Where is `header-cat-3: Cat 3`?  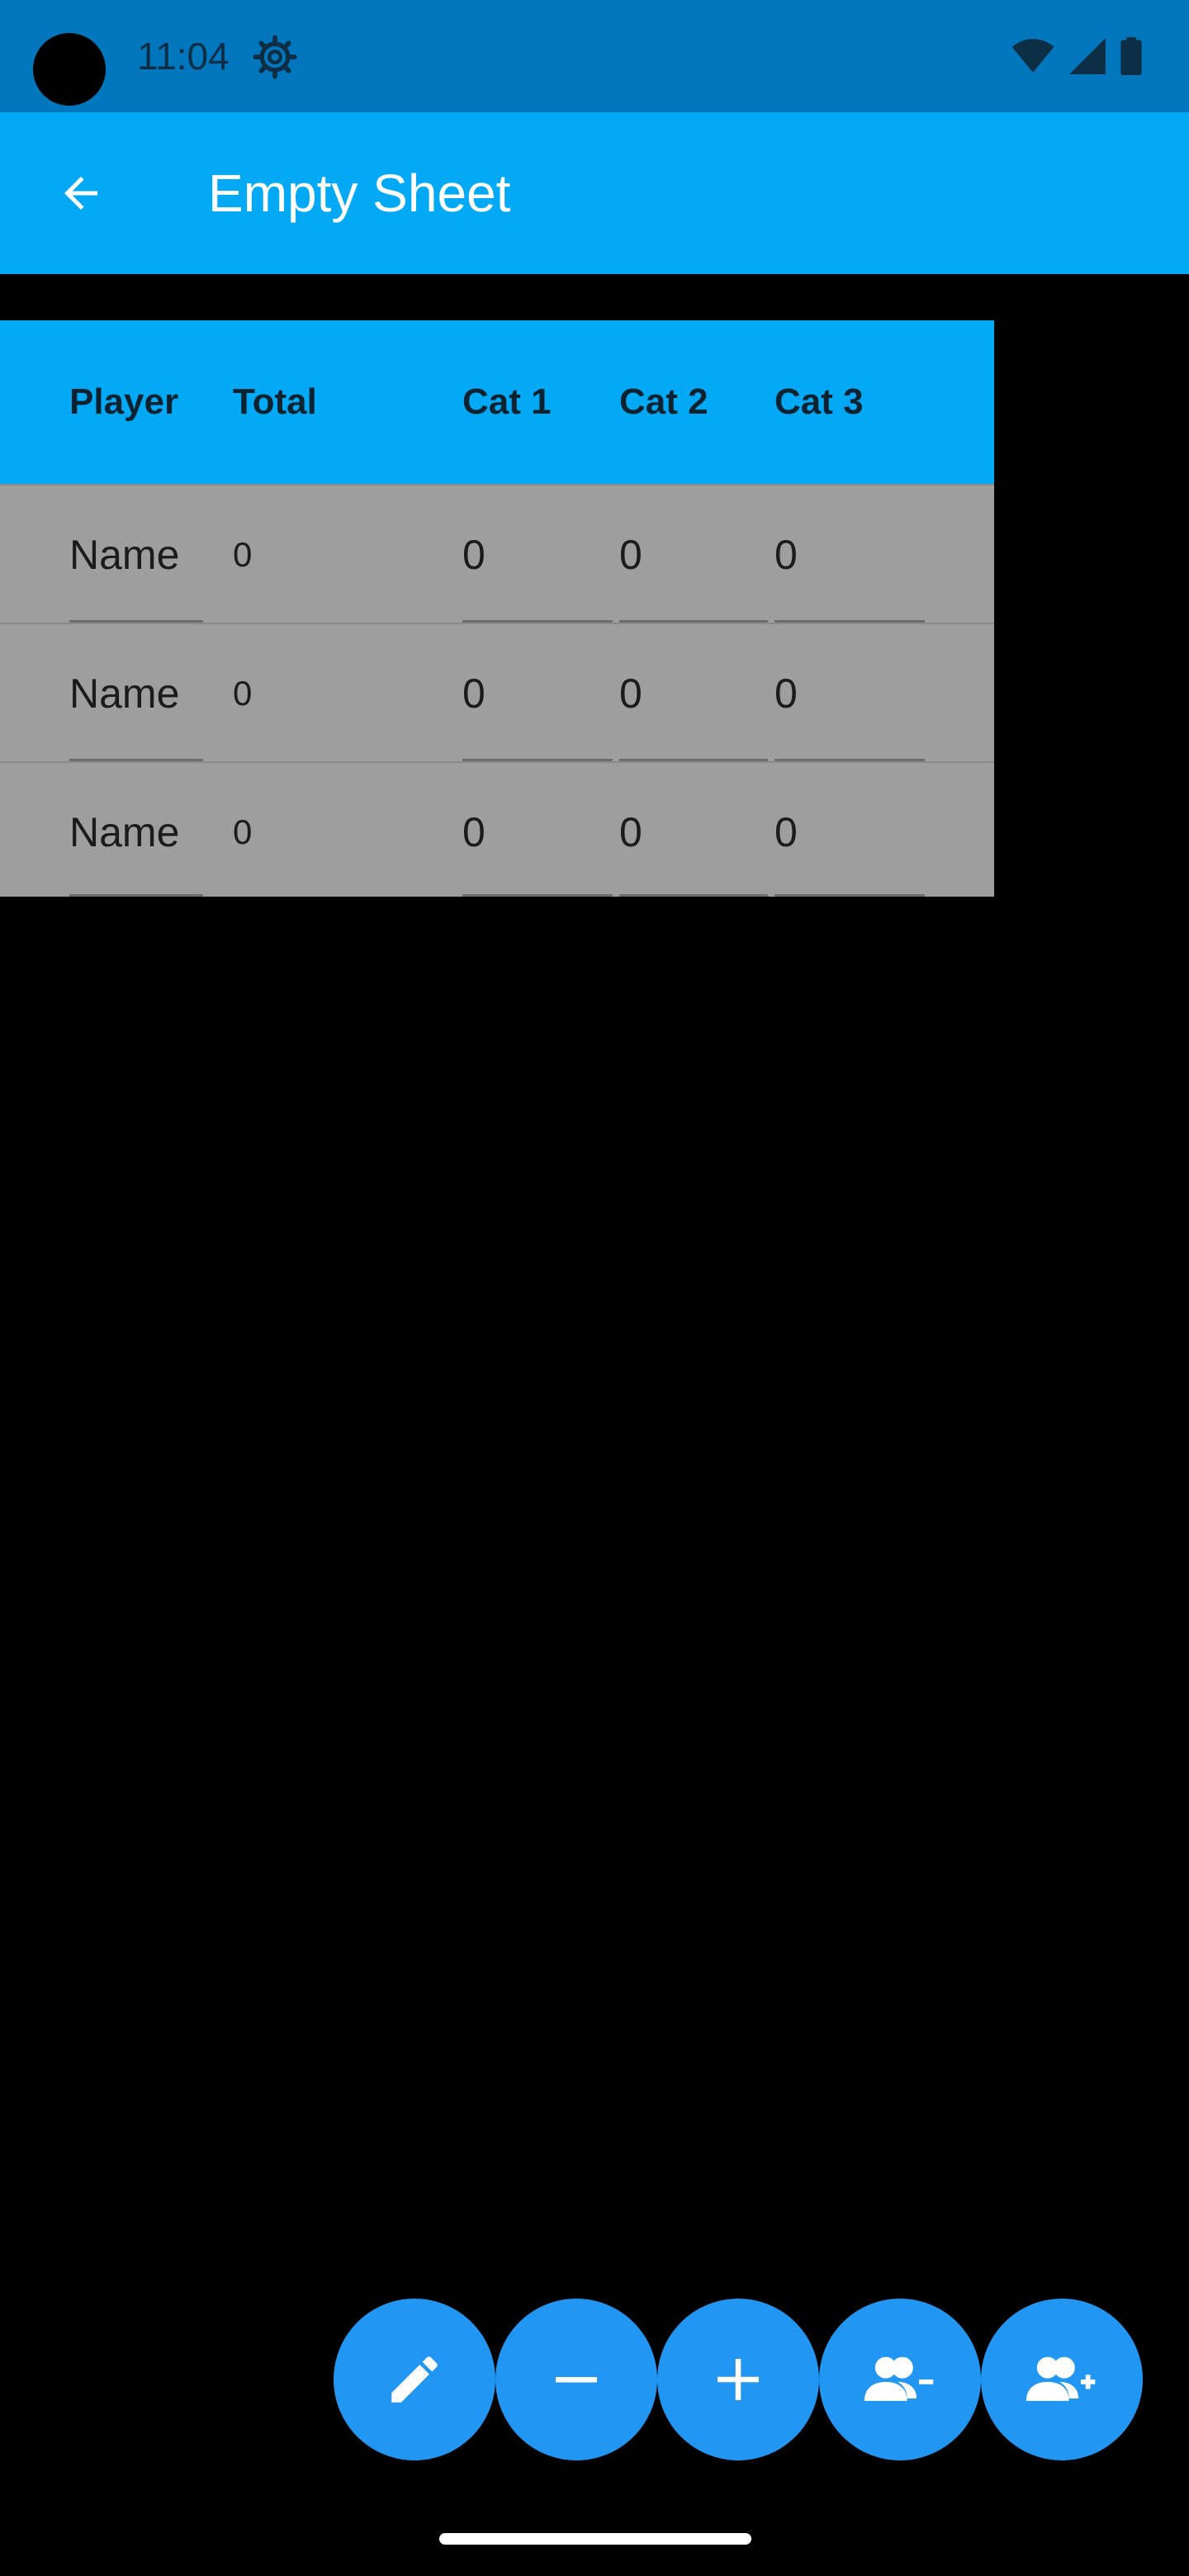 header-cat-3: Cat 3 is located at coordinates (819, 401).